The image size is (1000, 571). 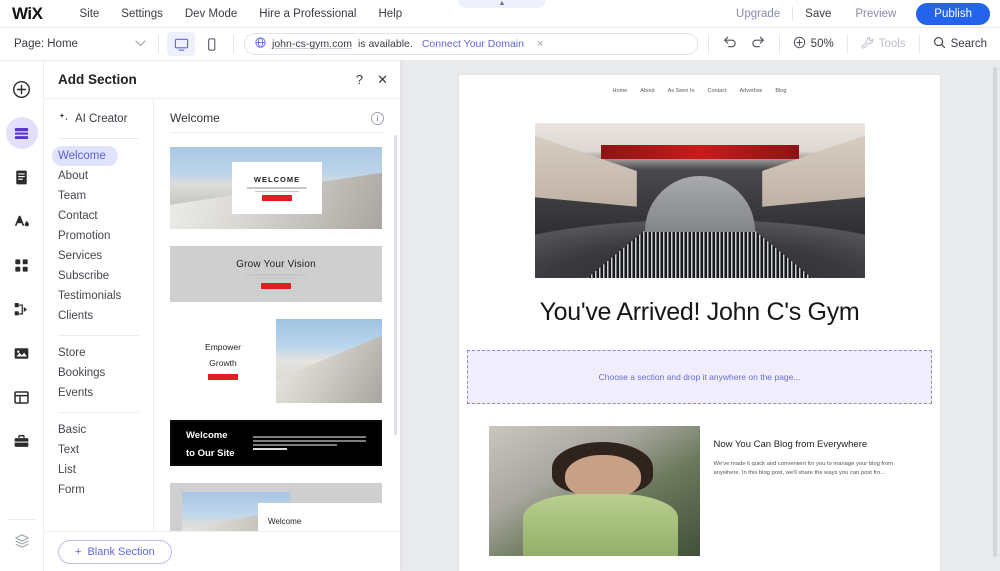 What do you see at coordinates (620, 91) in the screenshot?
I see `site-nav-home: Home` at bounding box center [620, 91].